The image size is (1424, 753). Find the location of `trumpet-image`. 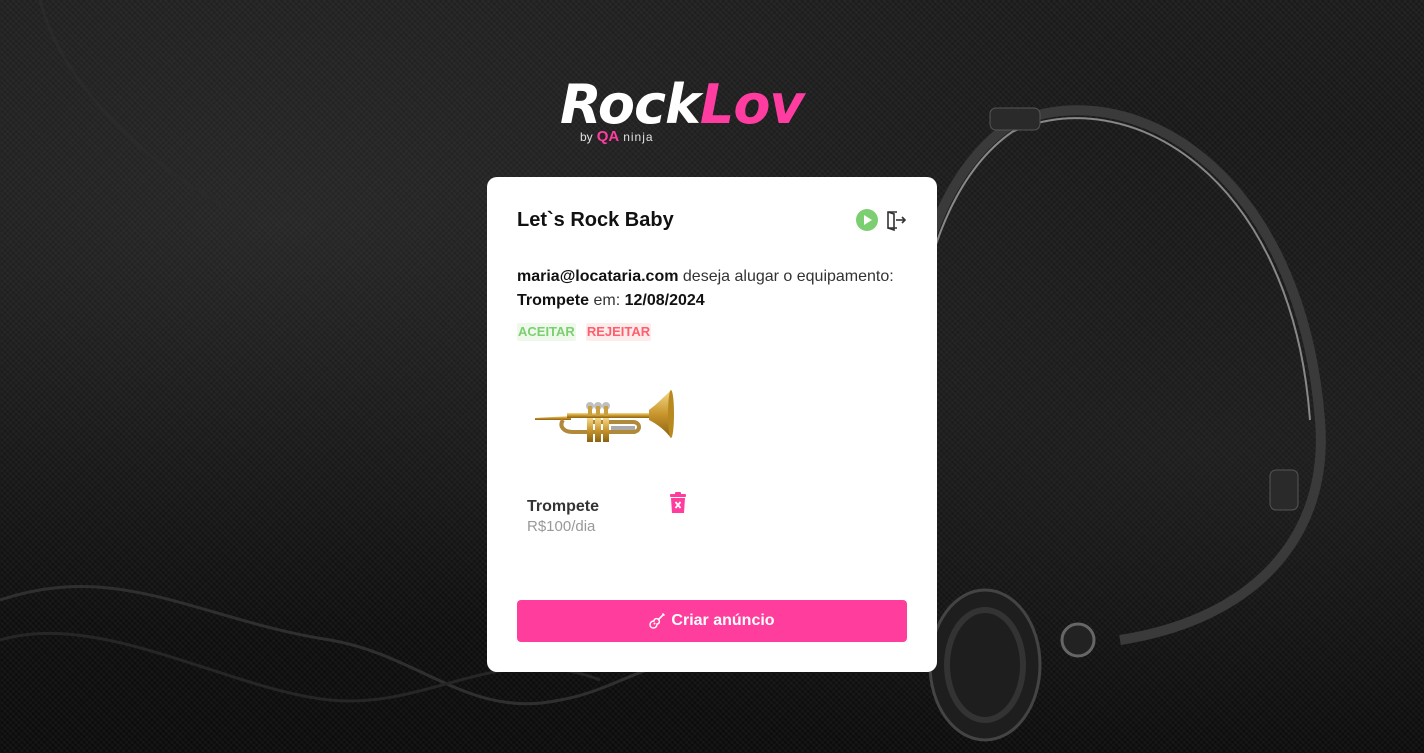

trumpet-image is located at coordinates (604, 416).